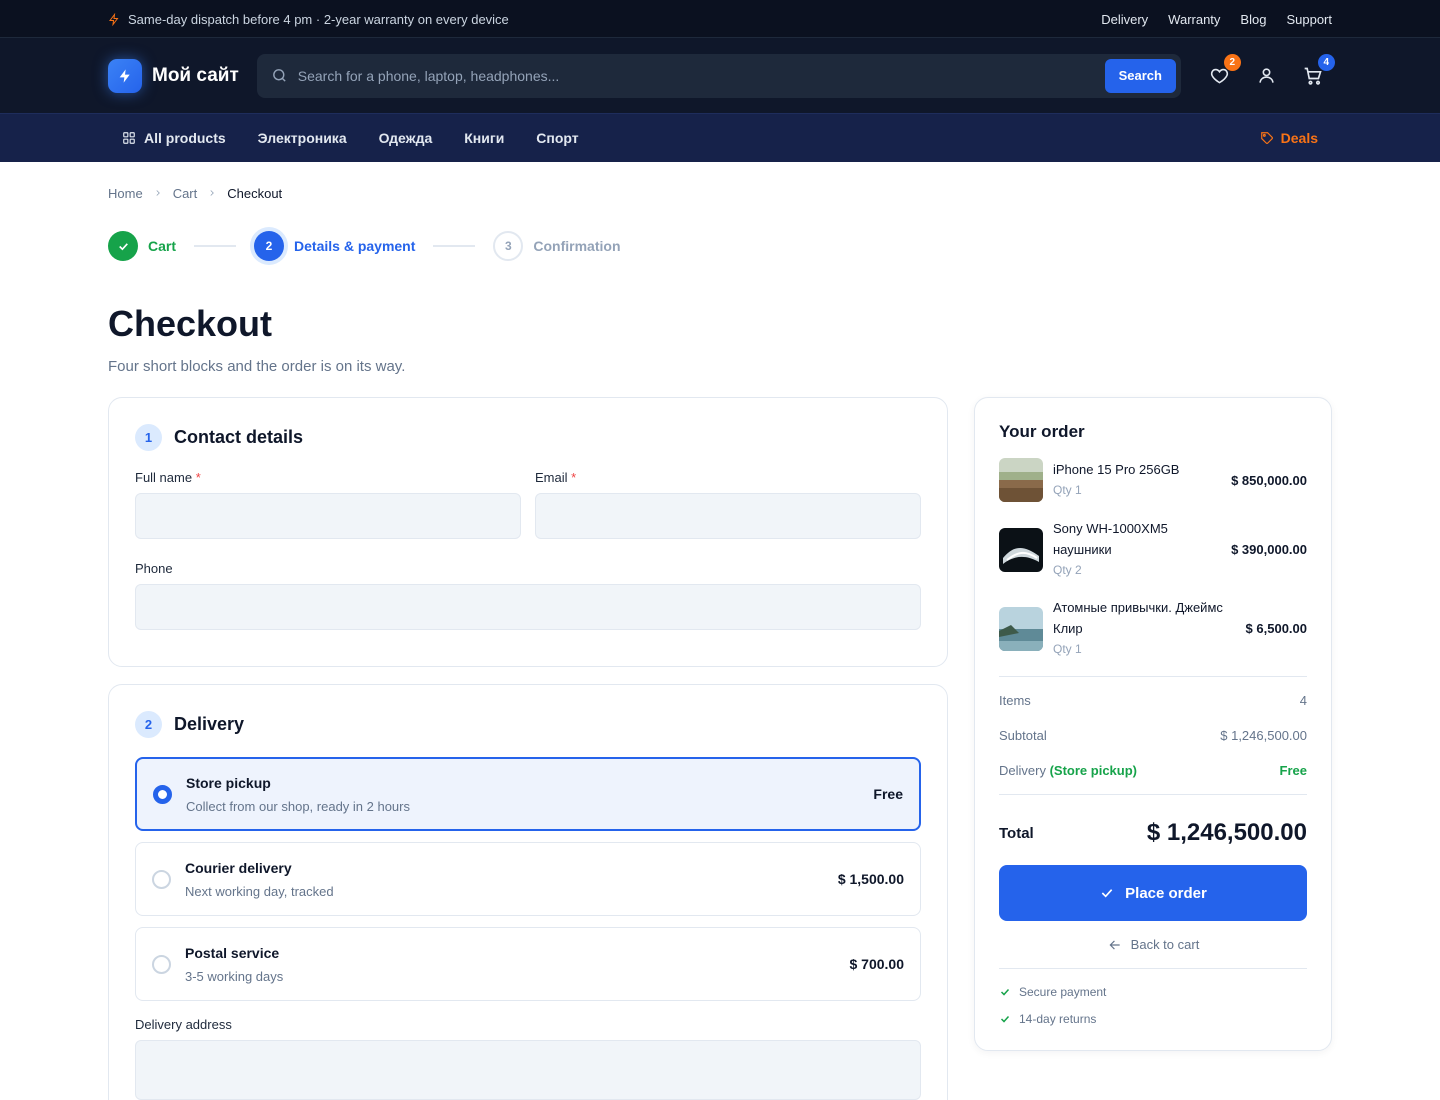  Describe the element at coordinates (528, 437) in the screenshot. I see `contact-header: 1 Contact details` at that location.